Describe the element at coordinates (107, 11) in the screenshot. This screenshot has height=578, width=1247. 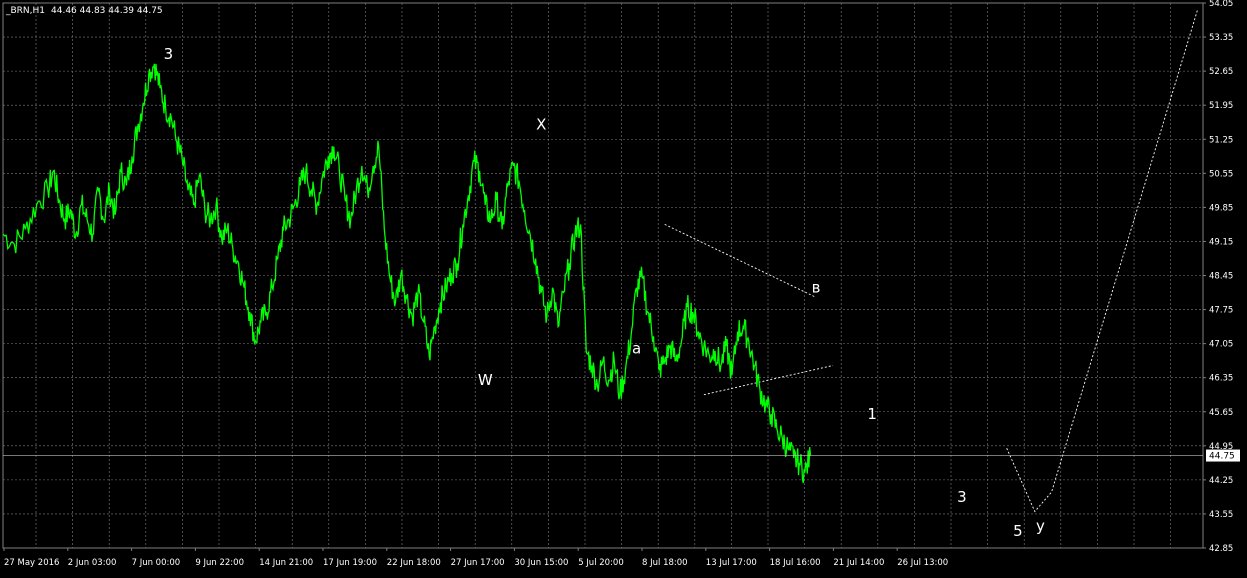
I see `ohlc-values: 44.46 44.83 44.39 44.75` at that location.